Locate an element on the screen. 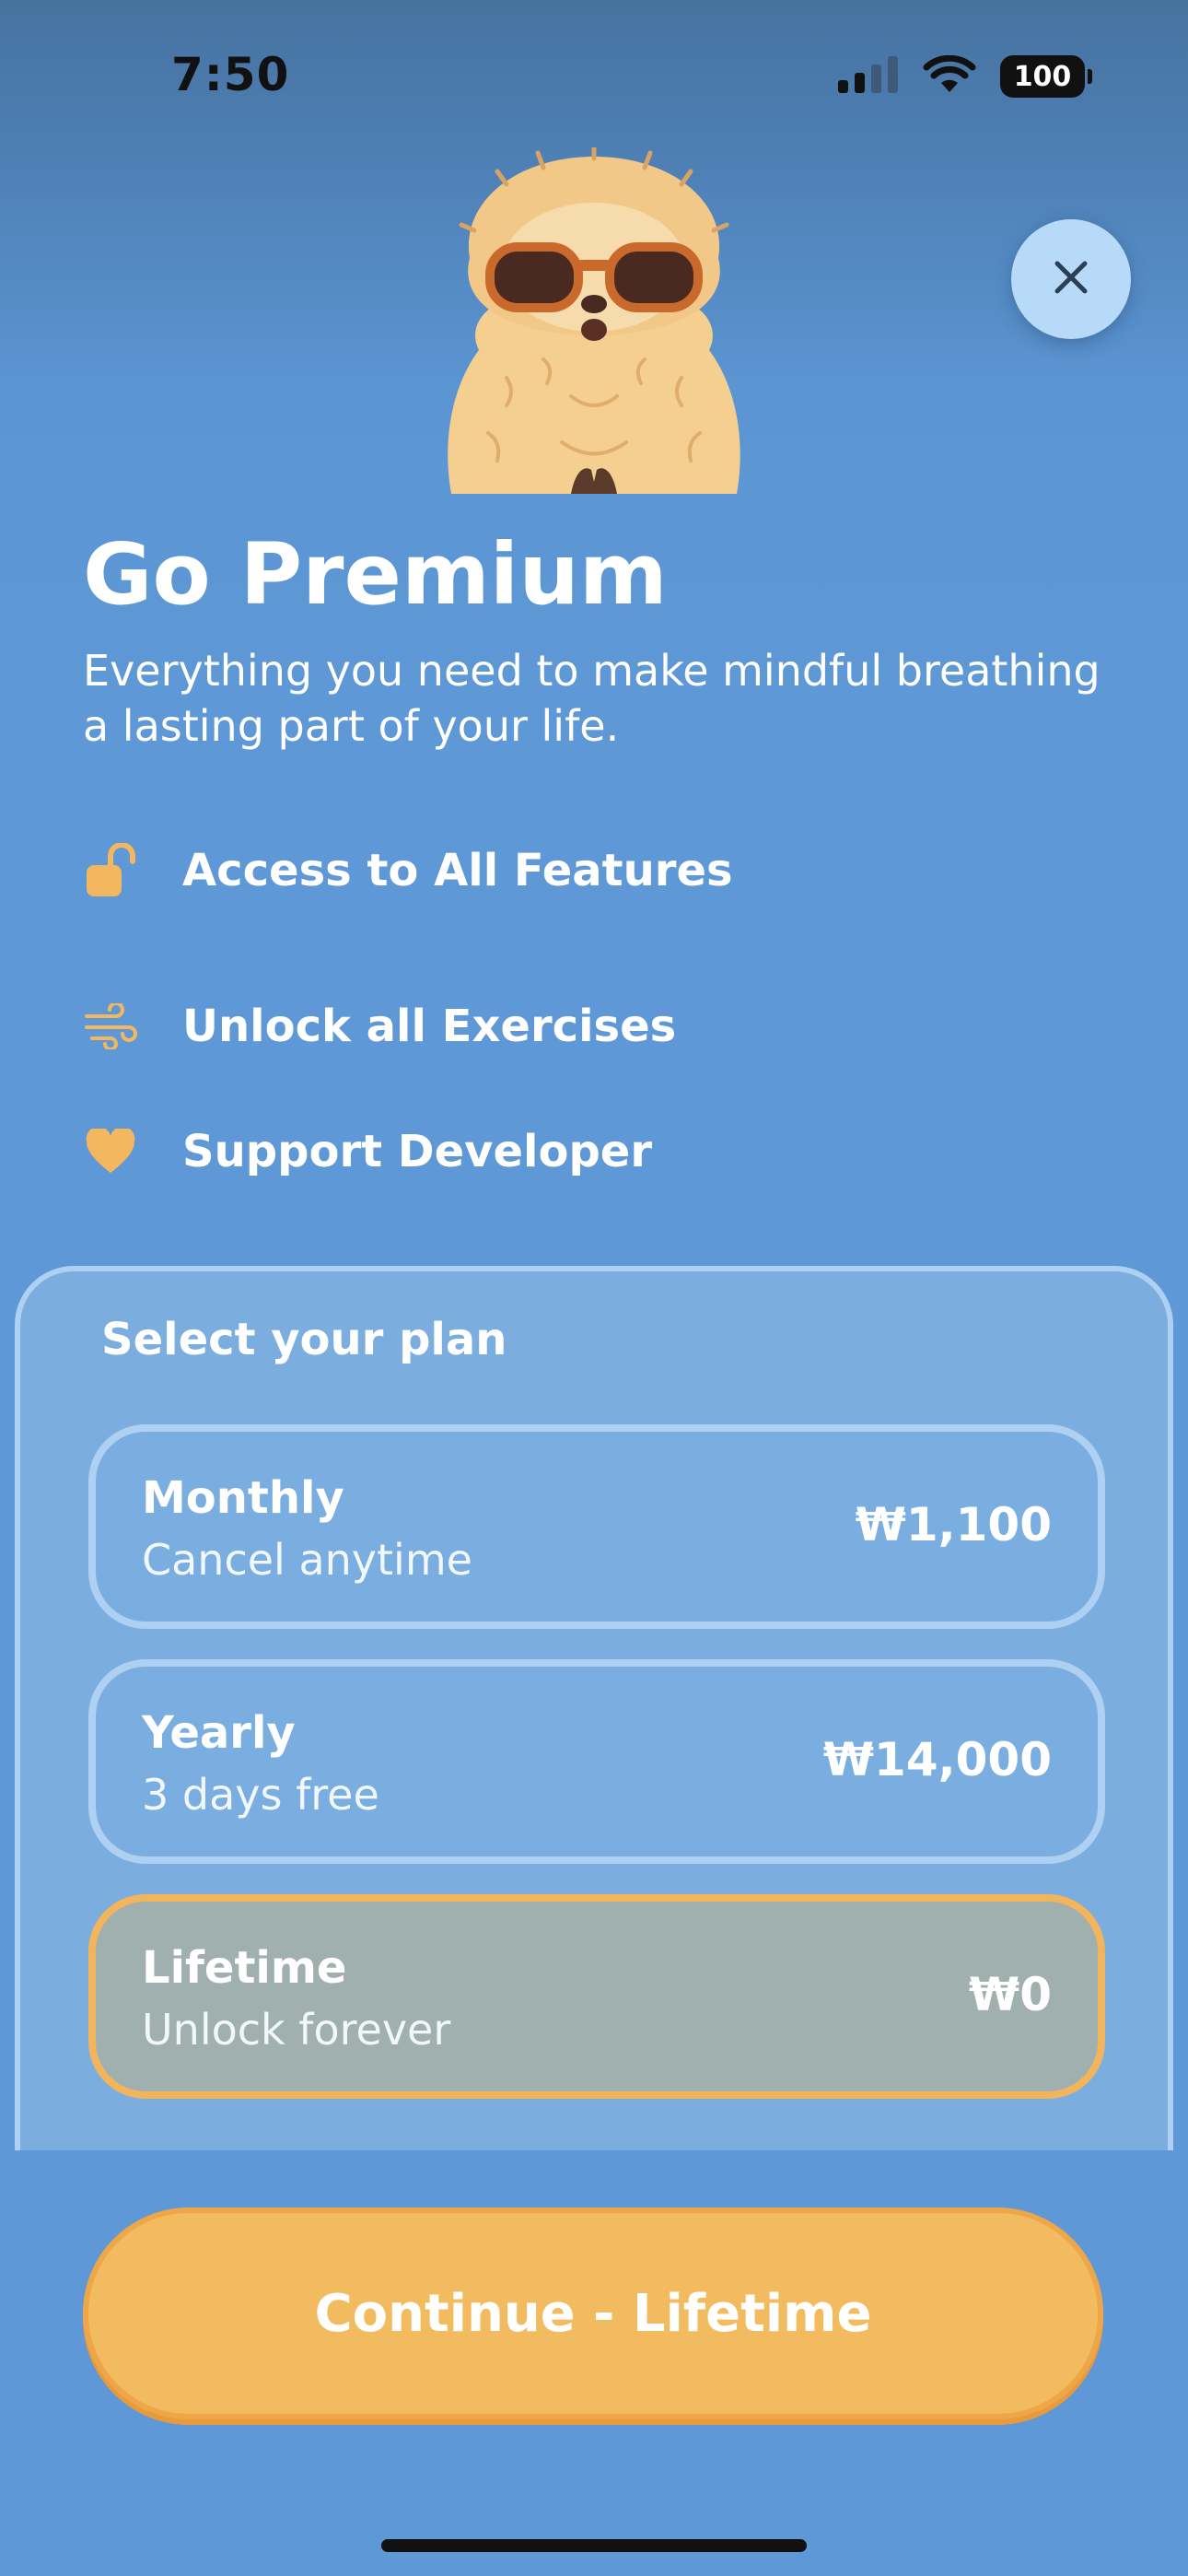 The height and width of the screenshot is (2576, 1188). plan-description: 3 days free is located at coordinates (260, 1795).